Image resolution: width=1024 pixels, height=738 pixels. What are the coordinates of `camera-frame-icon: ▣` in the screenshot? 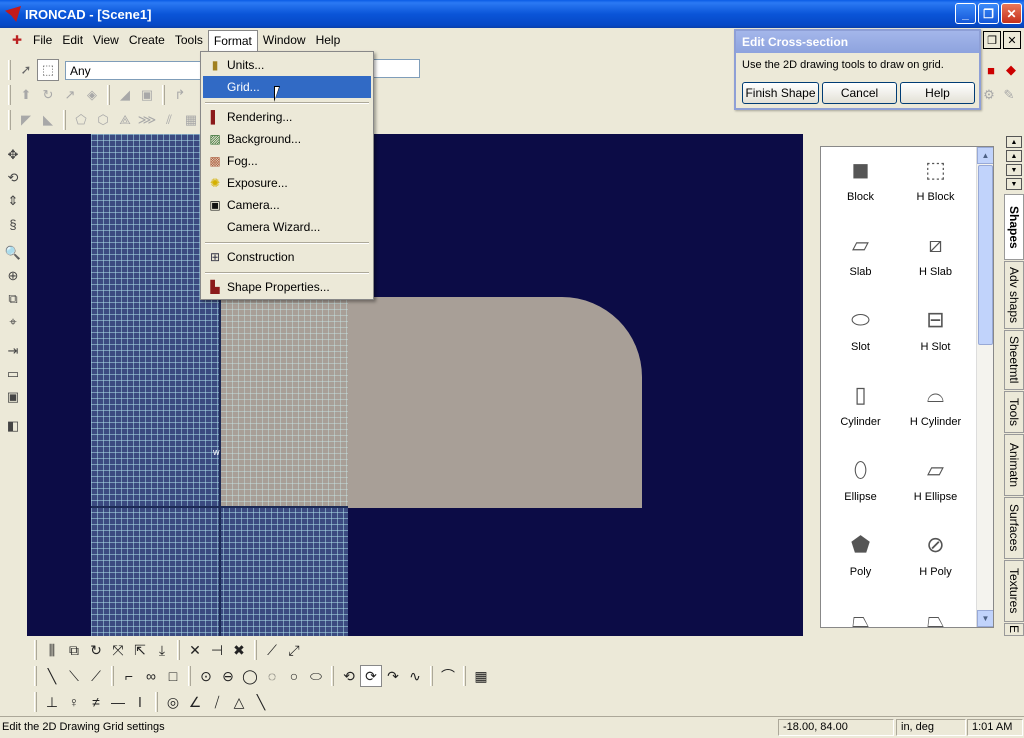 It's located at (13, 397).